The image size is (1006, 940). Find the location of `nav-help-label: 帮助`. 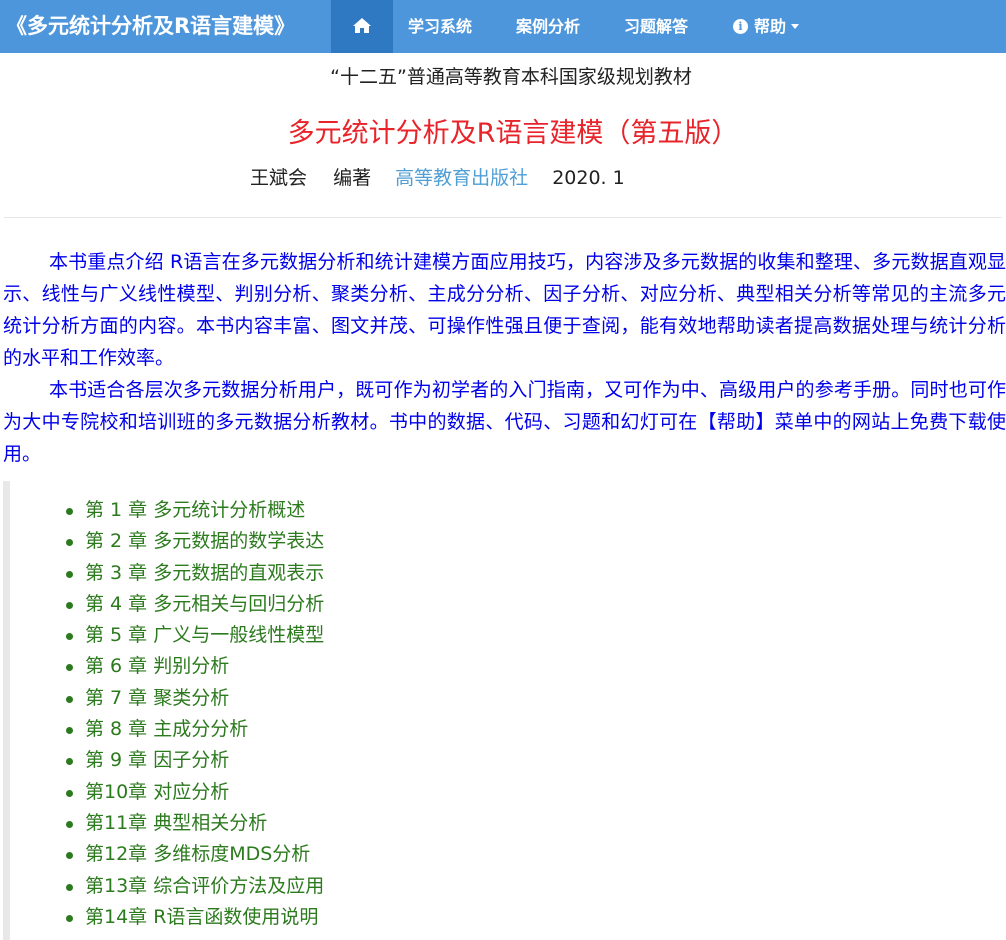

nav-help-label: 帮助 is located at coordinates (770, 26).